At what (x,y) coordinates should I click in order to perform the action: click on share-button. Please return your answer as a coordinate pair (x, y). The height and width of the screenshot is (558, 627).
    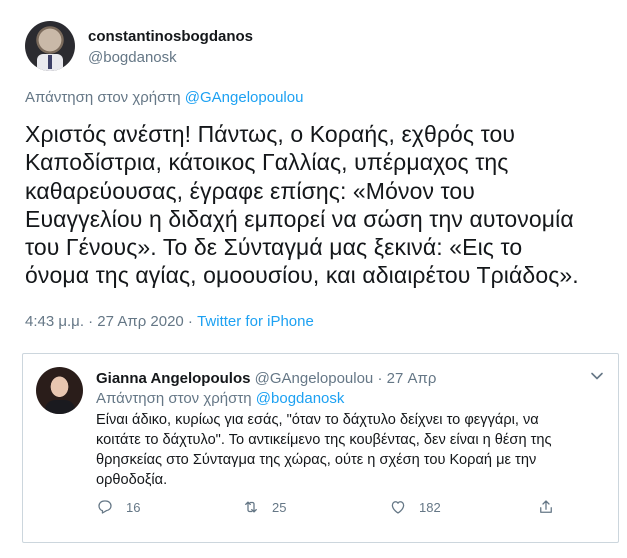
    Looking at the image, I should click on (552, 507).